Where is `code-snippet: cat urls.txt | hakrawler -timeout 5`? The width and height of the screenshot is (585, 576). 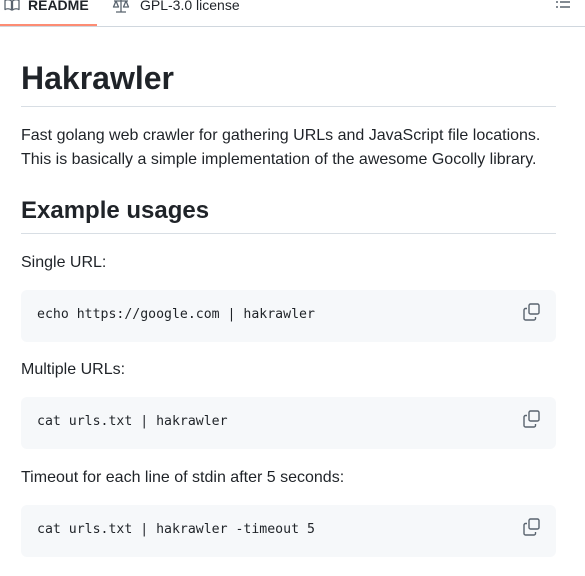 code-snippet: cat urls.txt | hakrawler -timeout 5 is located at coordinates (176, 529).